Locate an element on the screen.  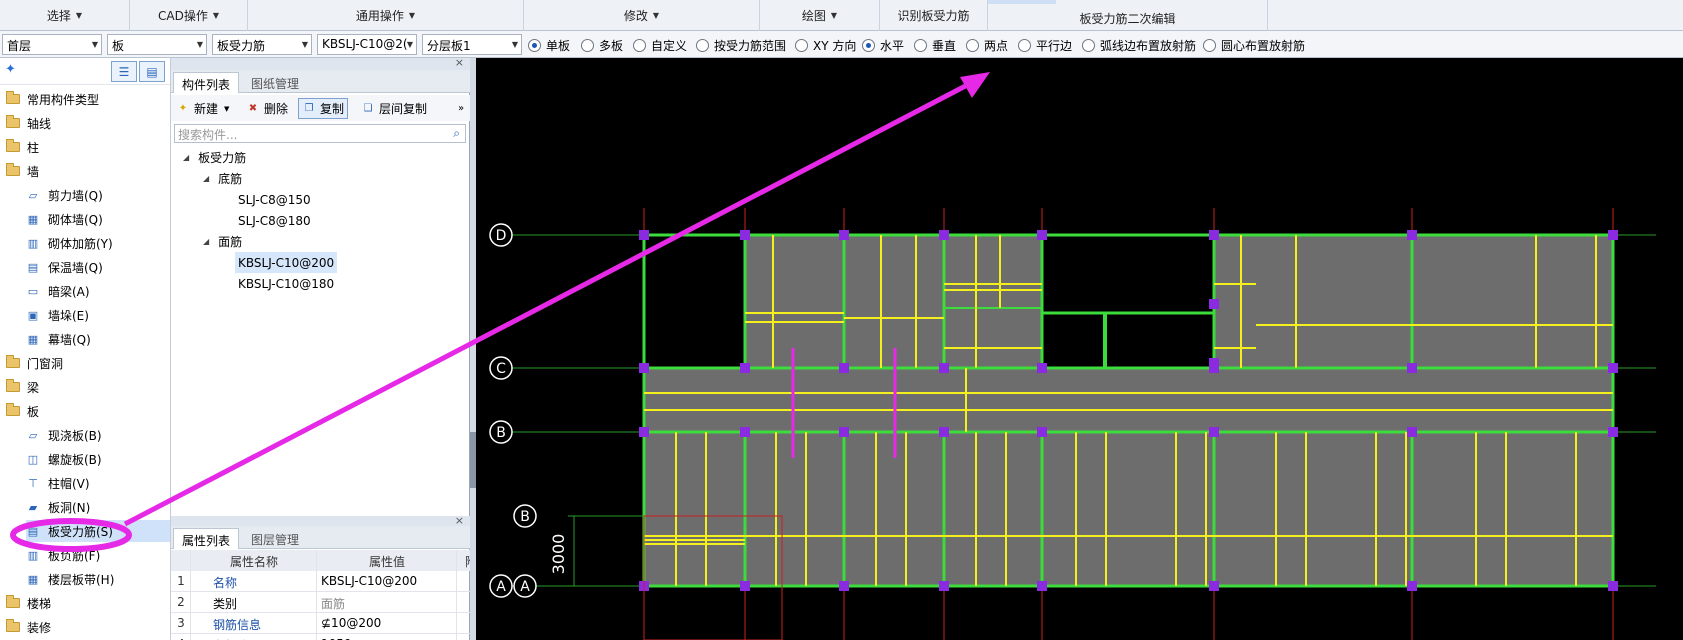
radio-two-points: 两点 is located at coordinates (987, 45).